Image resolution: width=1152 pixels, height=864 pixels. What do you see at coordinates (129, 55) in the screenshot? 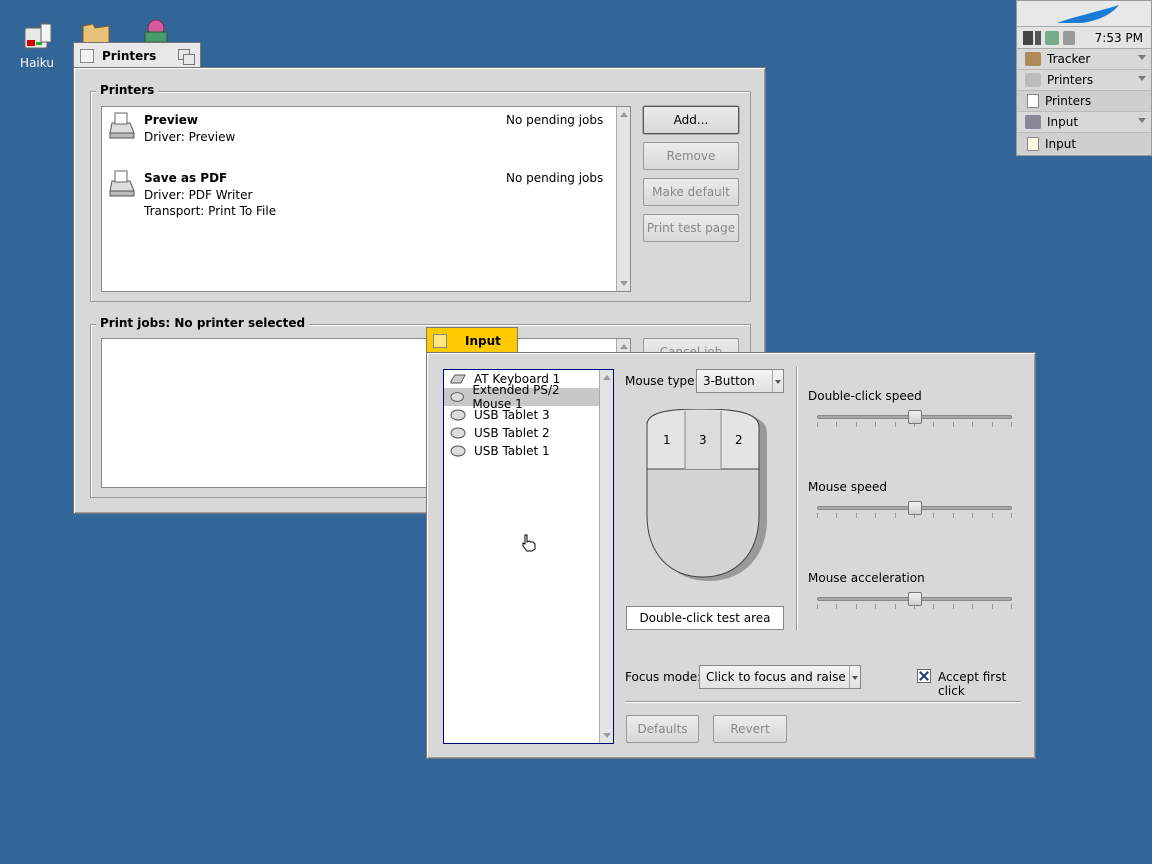
I see `window-title: Printers` at bounding box center [129, 55].